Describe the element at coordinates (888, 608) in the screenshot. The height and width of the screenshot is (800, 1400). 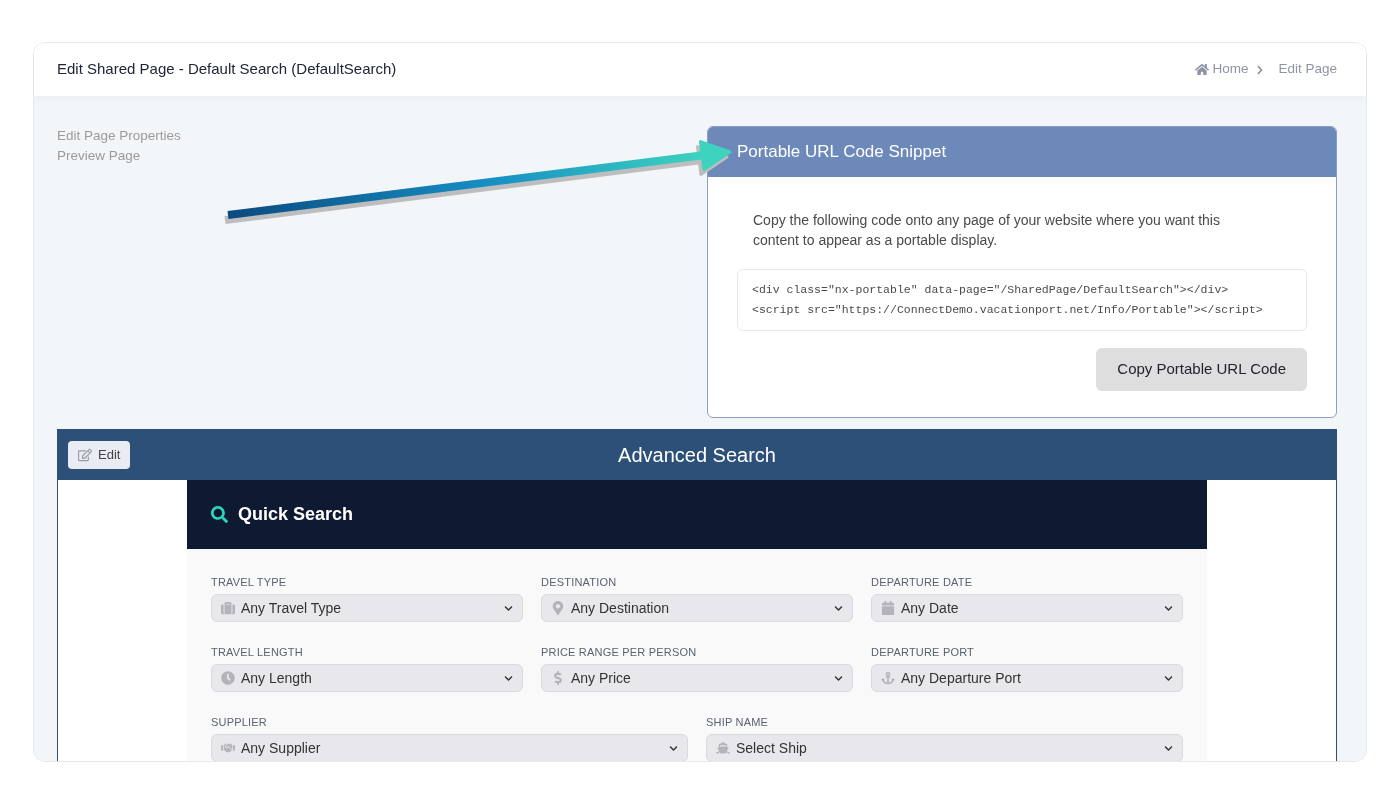
I see `calendar-icon` at that location.